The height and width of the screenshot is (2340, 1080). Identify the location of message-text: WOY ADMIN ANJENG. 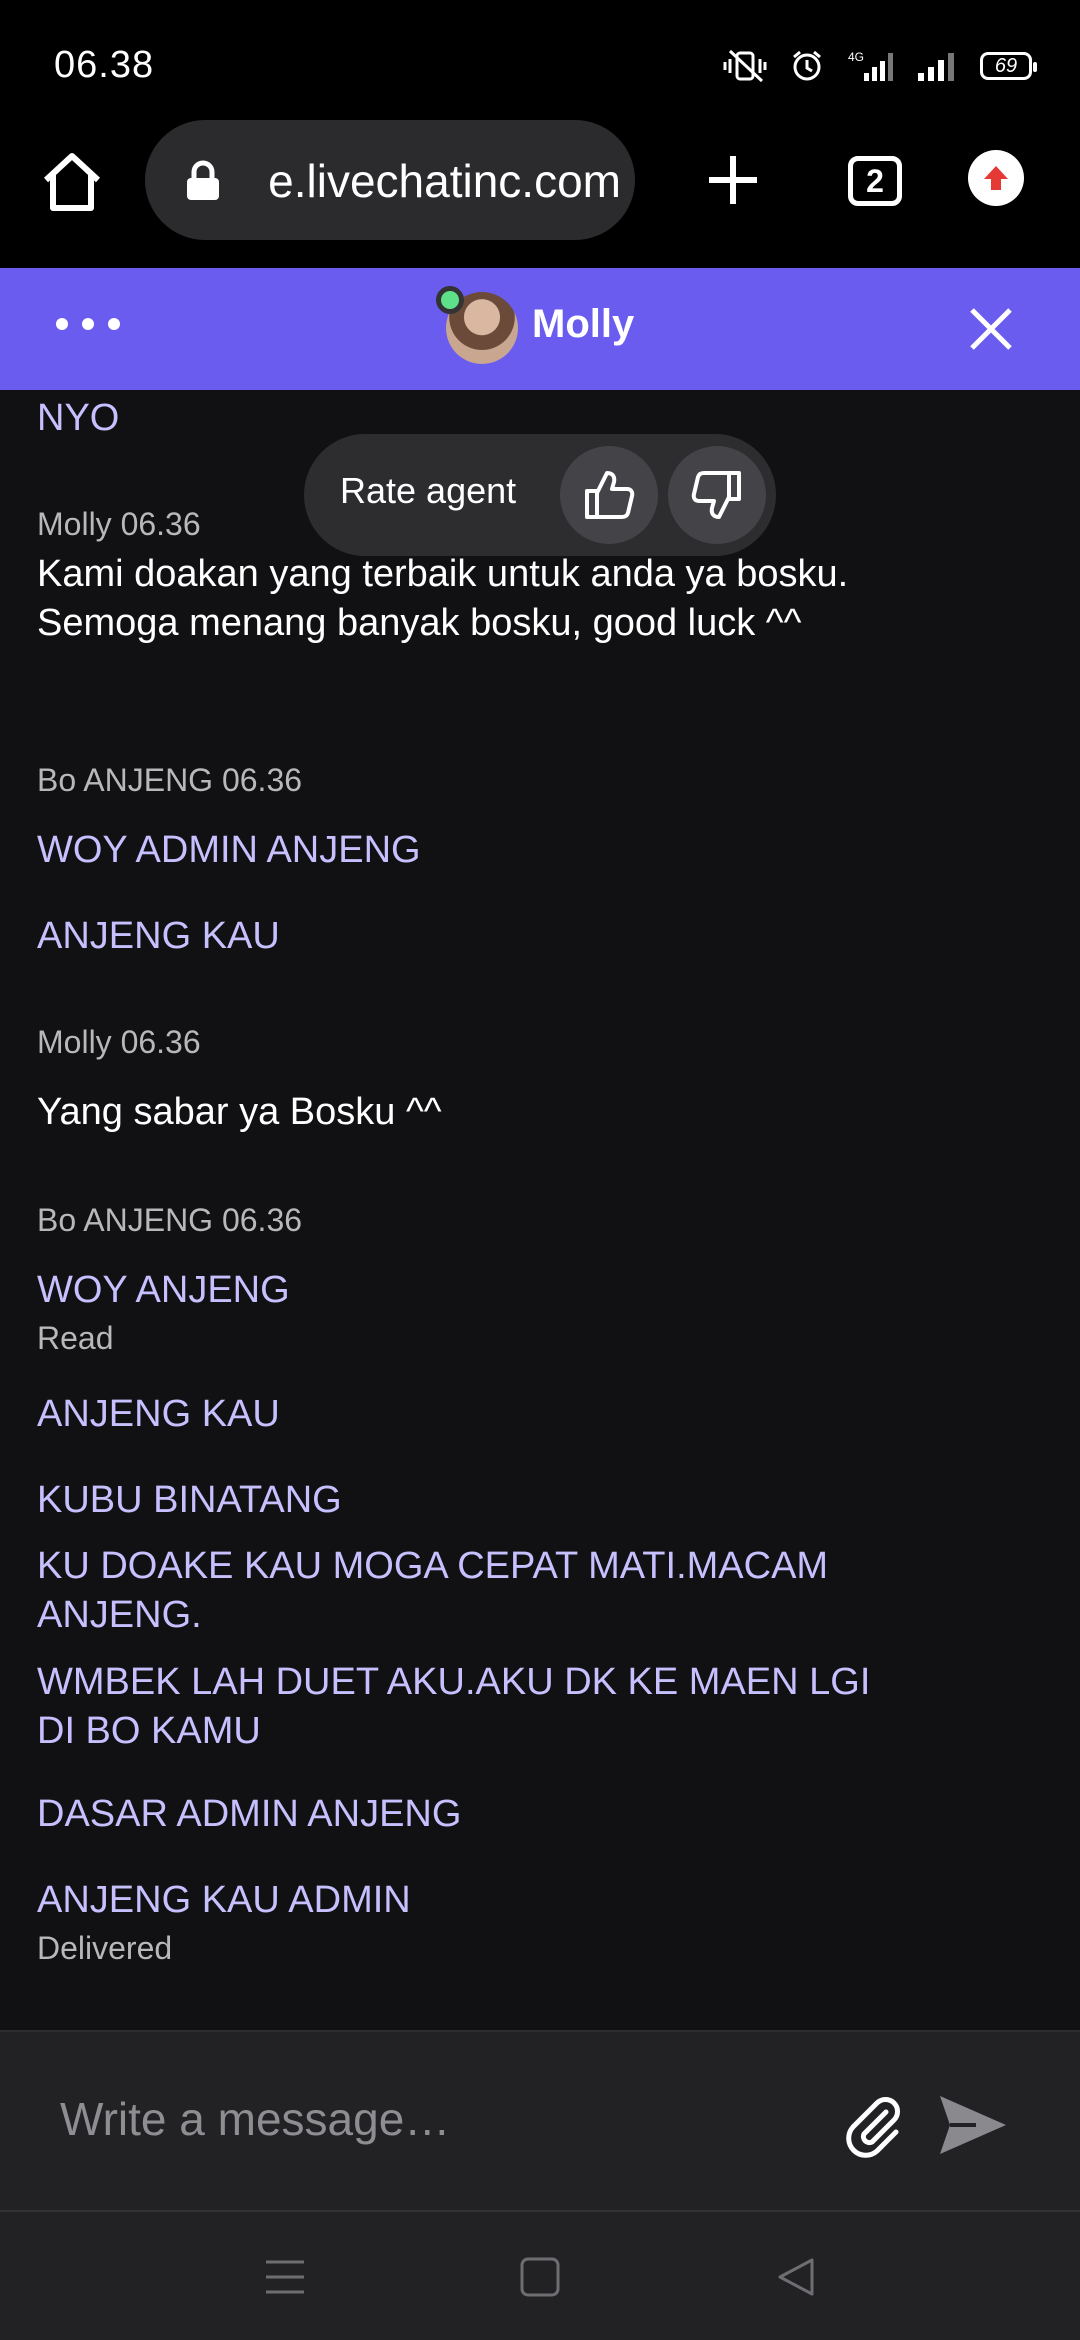
(229, 850).